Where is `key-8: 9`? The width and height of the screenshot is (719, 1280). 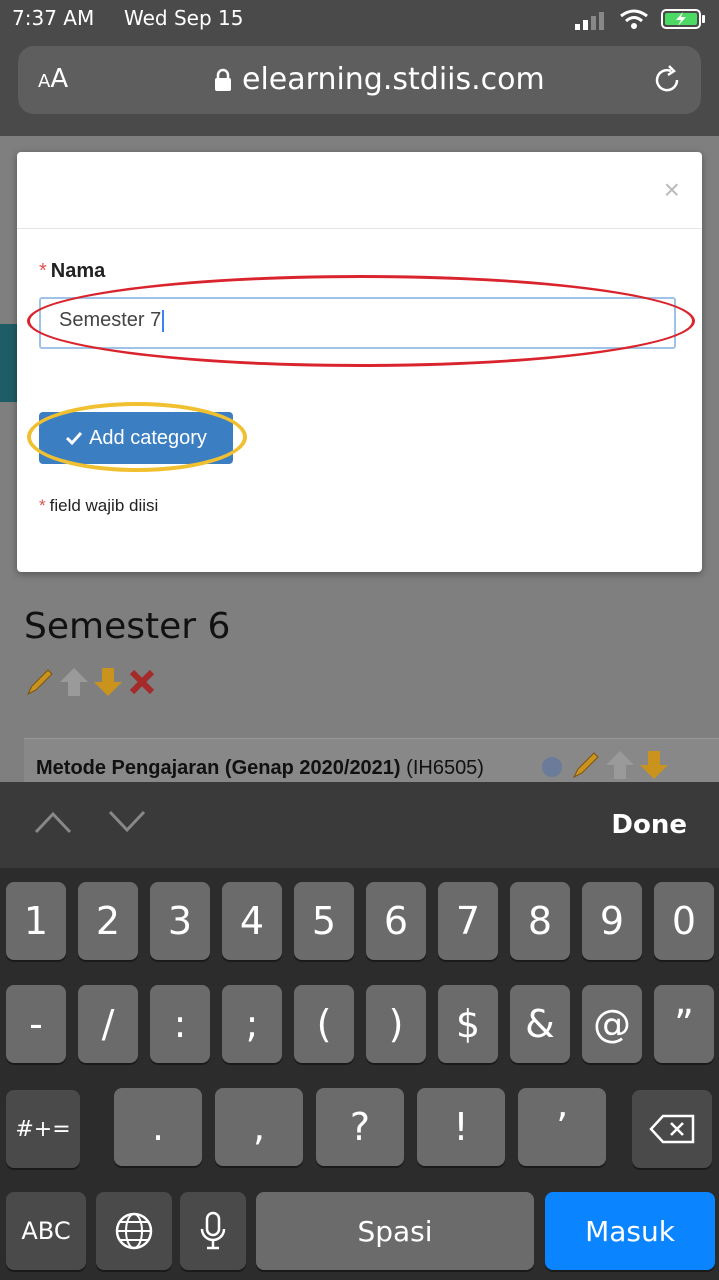
key-8: 9 is located at coordinates (612, 921).